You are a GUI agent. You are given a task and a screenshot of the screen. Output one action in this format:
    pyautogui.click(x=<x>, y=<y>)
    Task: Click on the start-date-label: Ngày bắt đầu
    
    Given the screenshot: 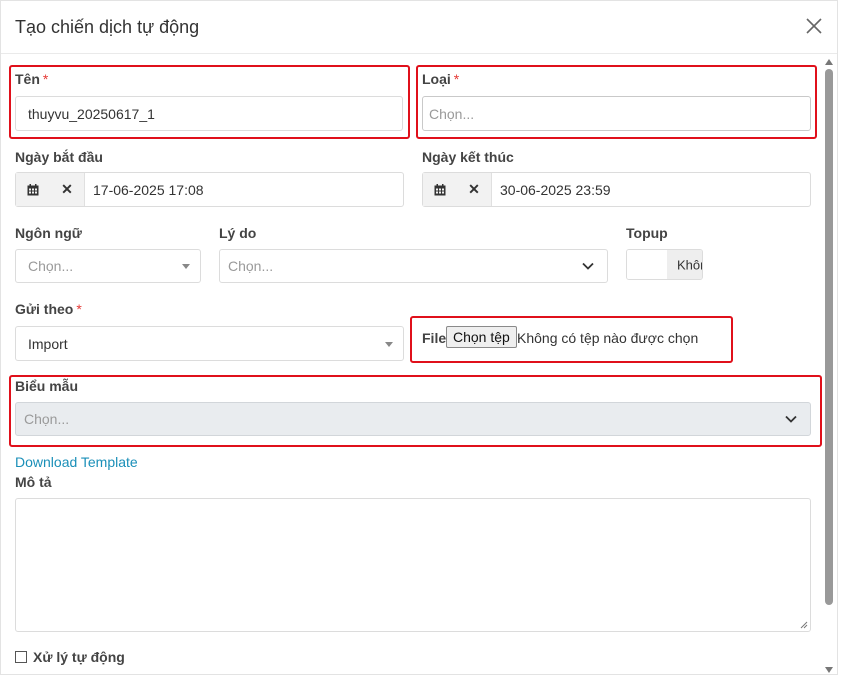 What is the action you would take?
    pyautogui.click(x=59, y=157)
    